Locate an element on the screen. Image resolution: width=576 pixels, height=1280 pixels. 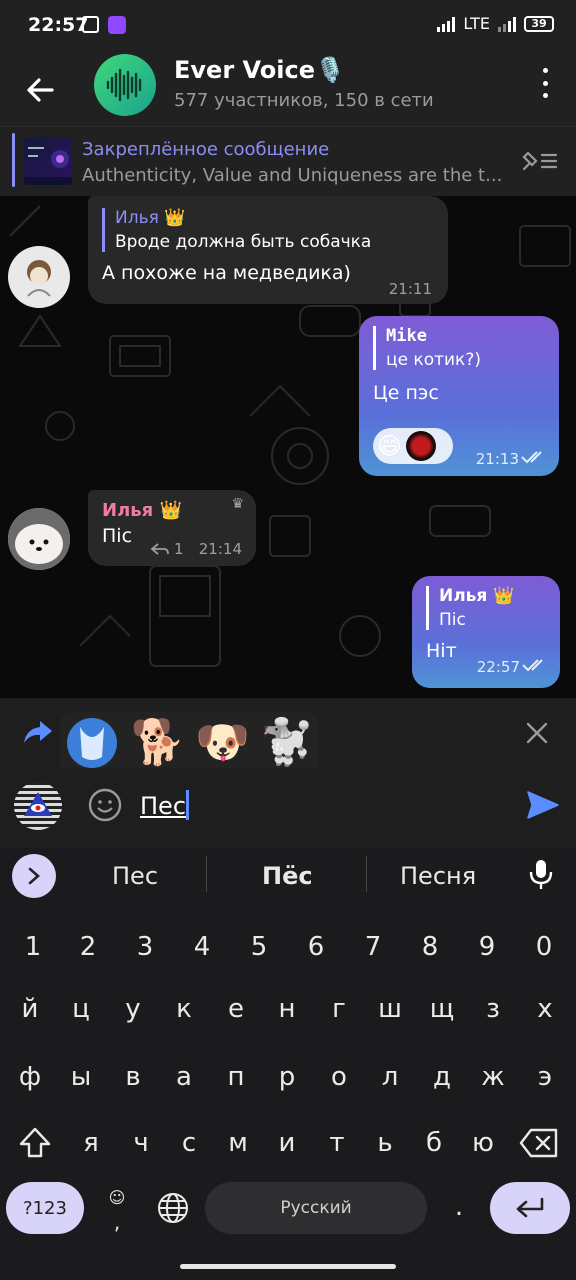
key: я is located at coordinates (91, 1143).